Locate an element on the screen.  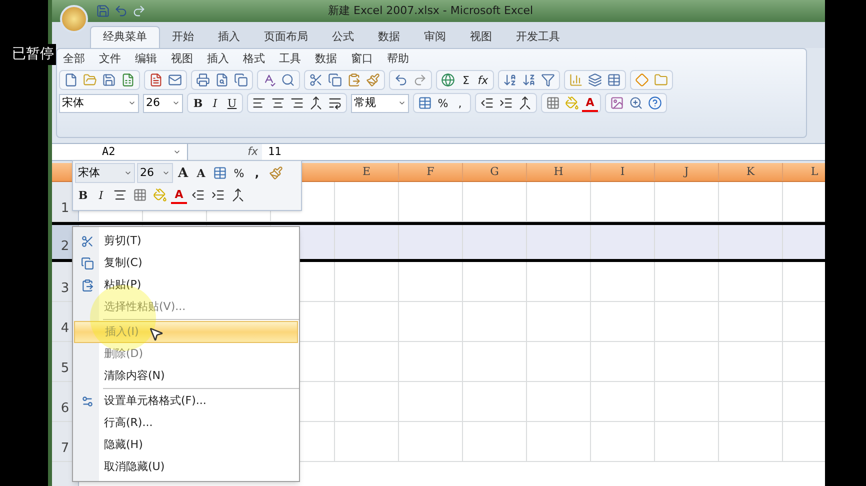
ribbon-tab: 页面布局 is located at coordinates (286, 37).